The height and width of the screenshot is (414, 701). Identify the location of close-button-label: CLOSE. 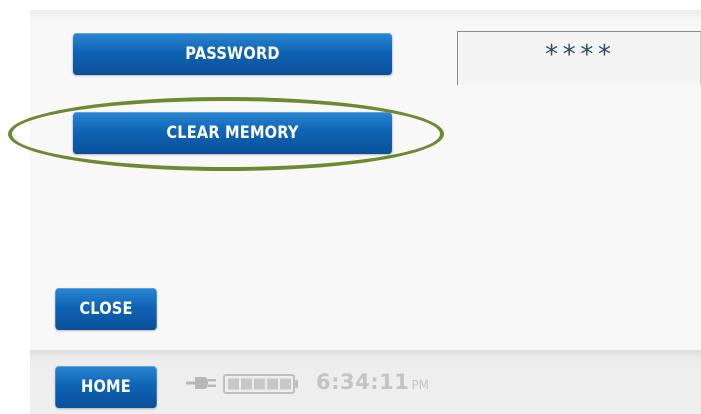
(106, 309).